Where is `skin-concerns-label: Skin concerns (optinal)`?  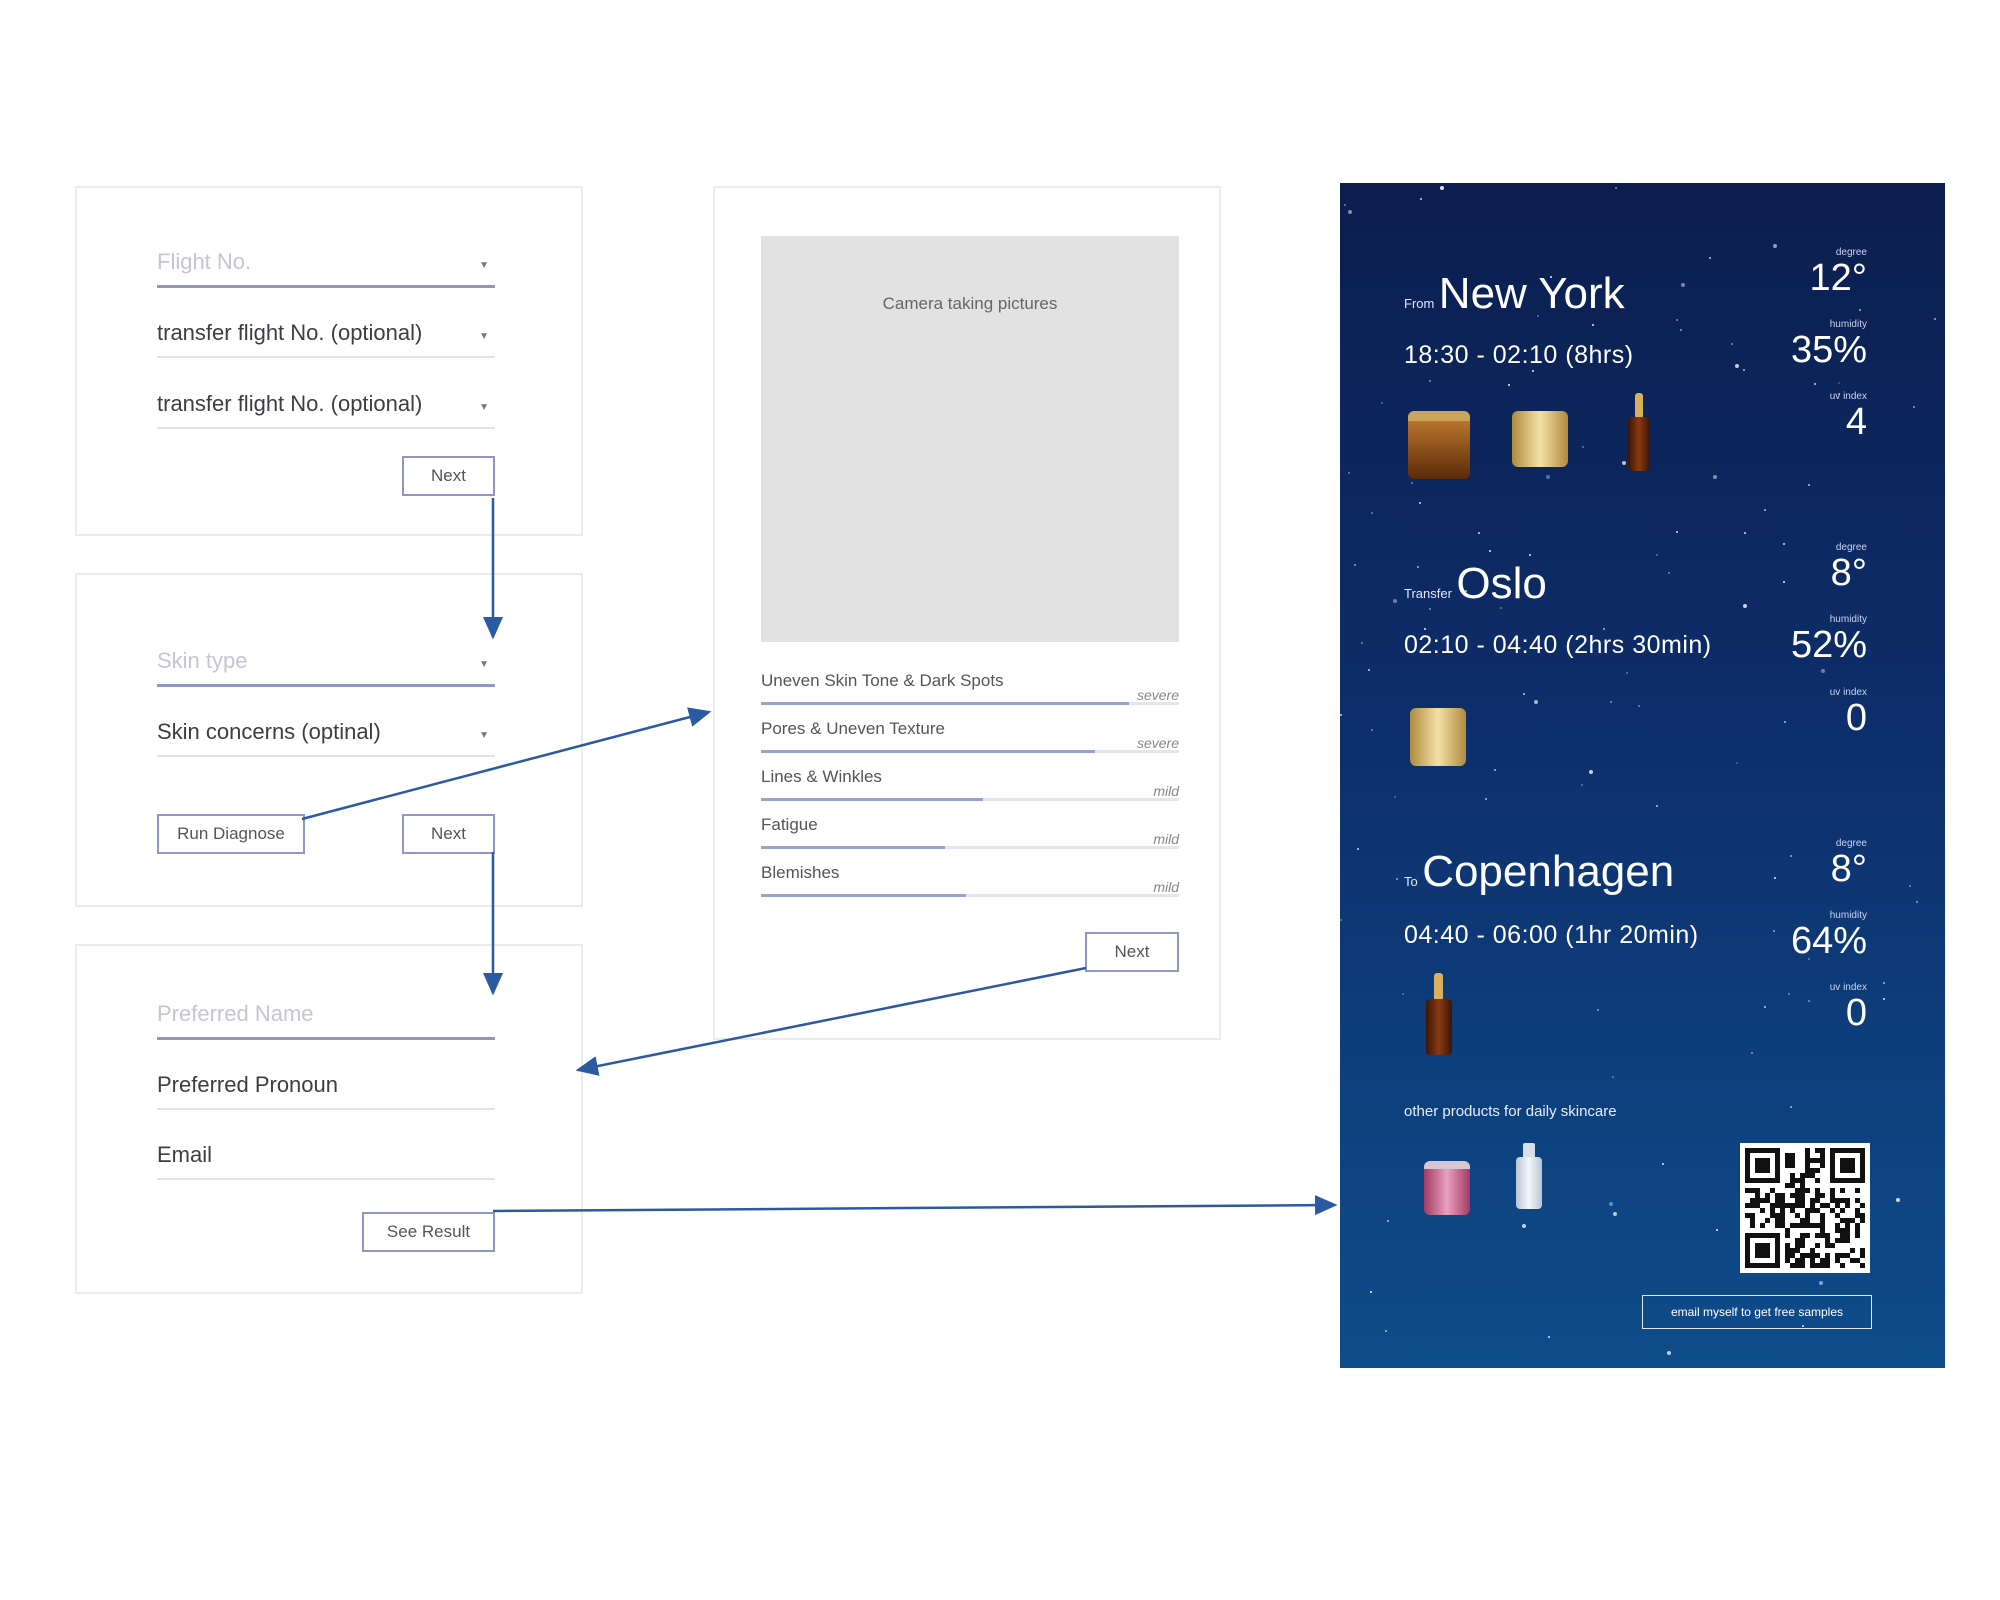 skin-concerns-label: Skin concerns (optinal) is located at coordinates (269, 731).